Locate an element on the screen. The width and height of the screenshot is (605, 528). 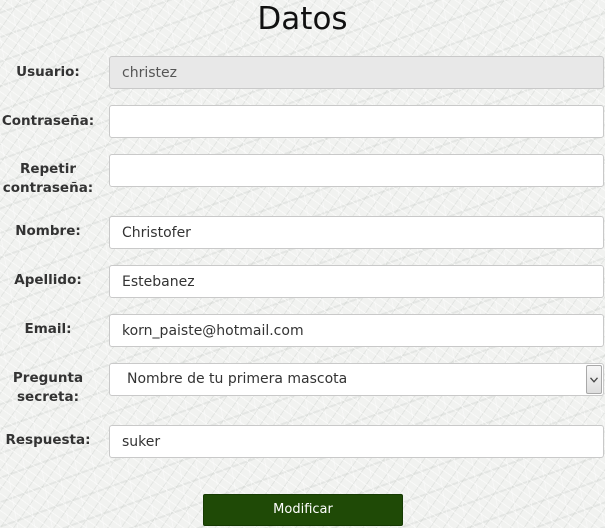
repetir-contrasena-field is located at coordinates (356, 170).